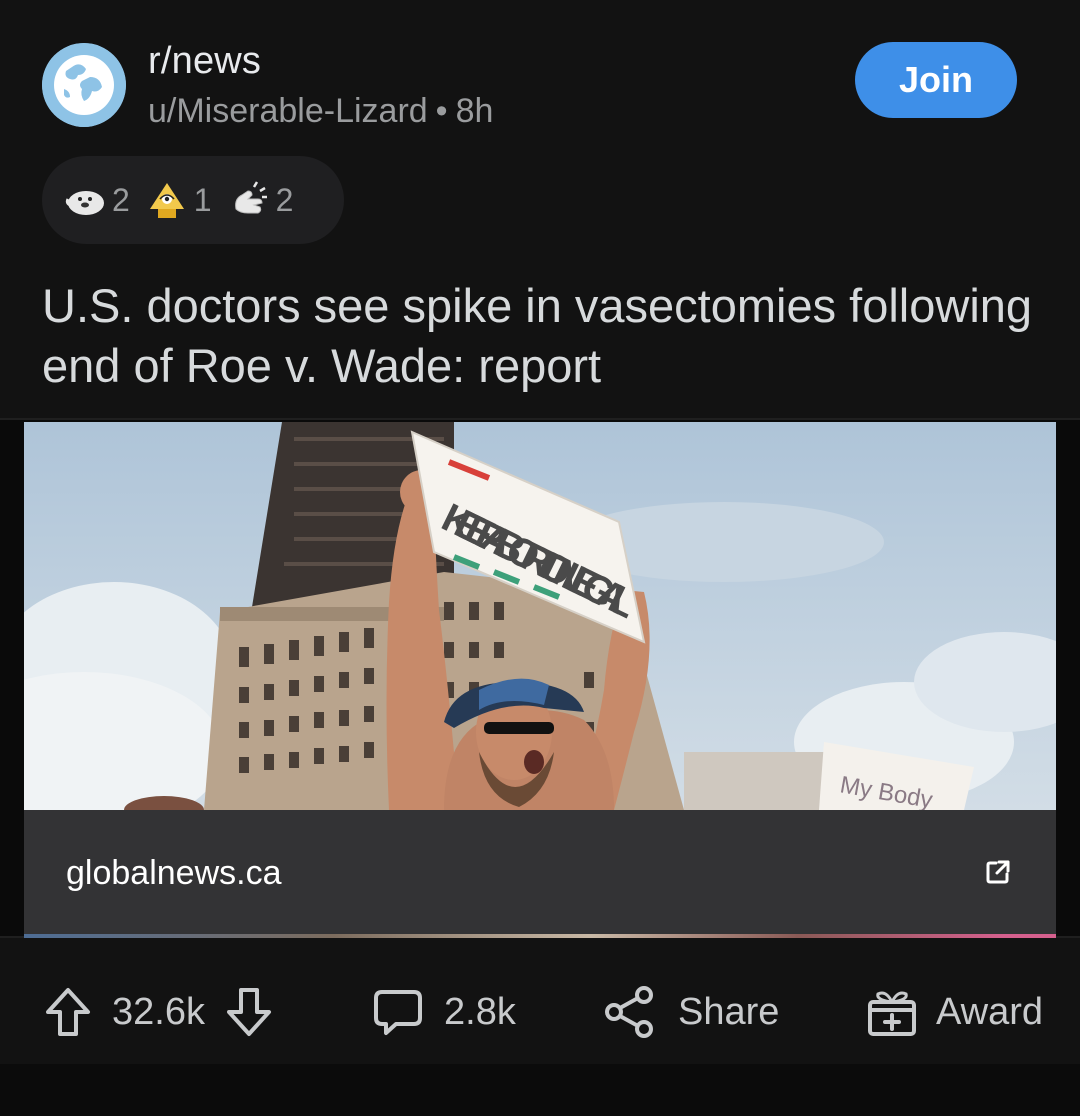 The image size is (1080, 1116). I want to click on bottom-strip, so click(540, 1090).